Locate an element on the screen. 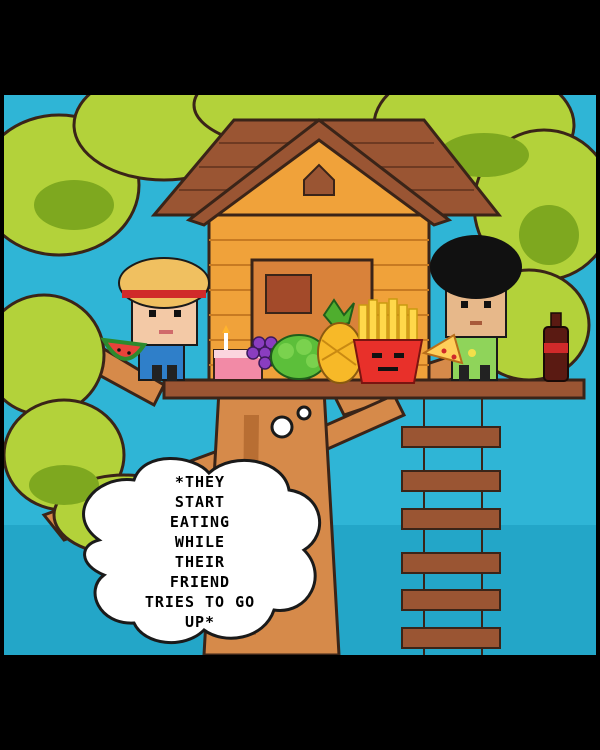 This screenshot has height=750, width=600. caption-line: FRiEND is located at coordinates (200, 582).